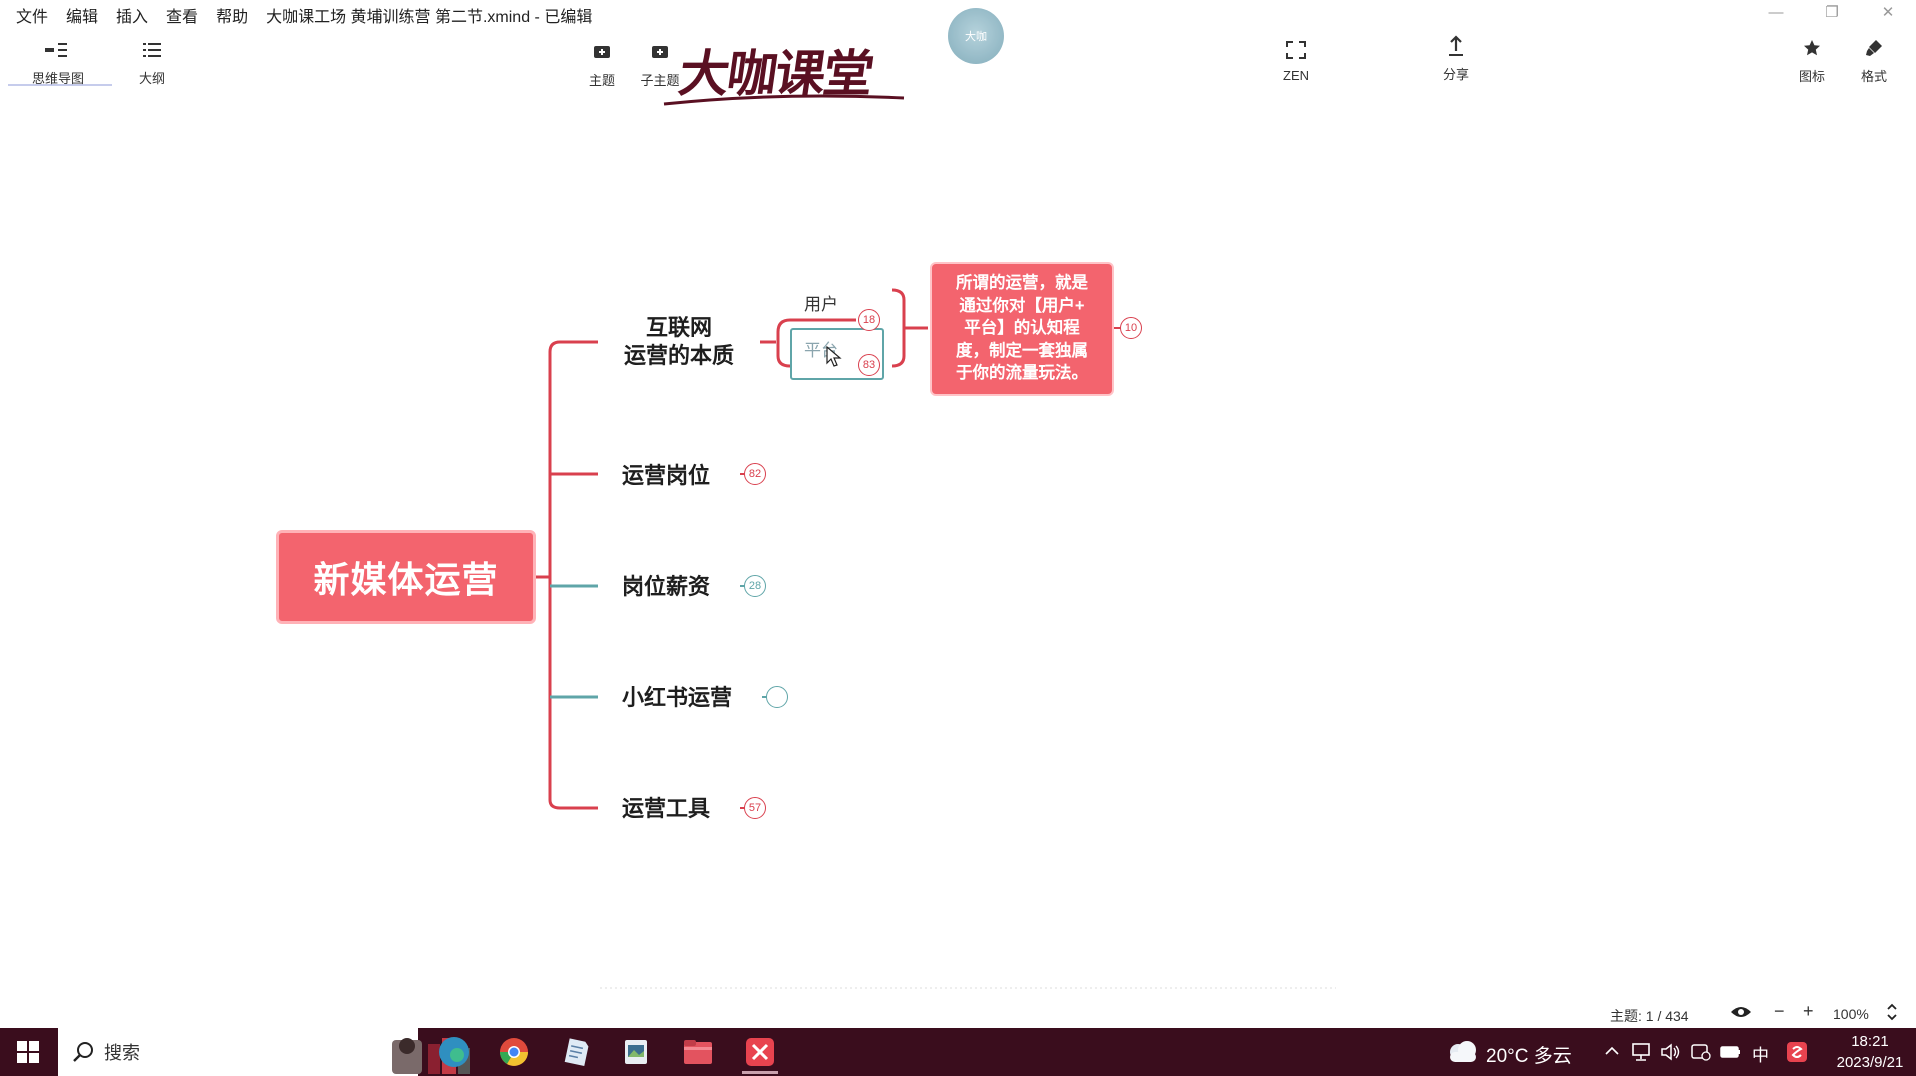 The image size is (1916, 1076). Describe the element at coordinates (760, 1072) in the screenshot. I see `active-app-indicator` at that location.